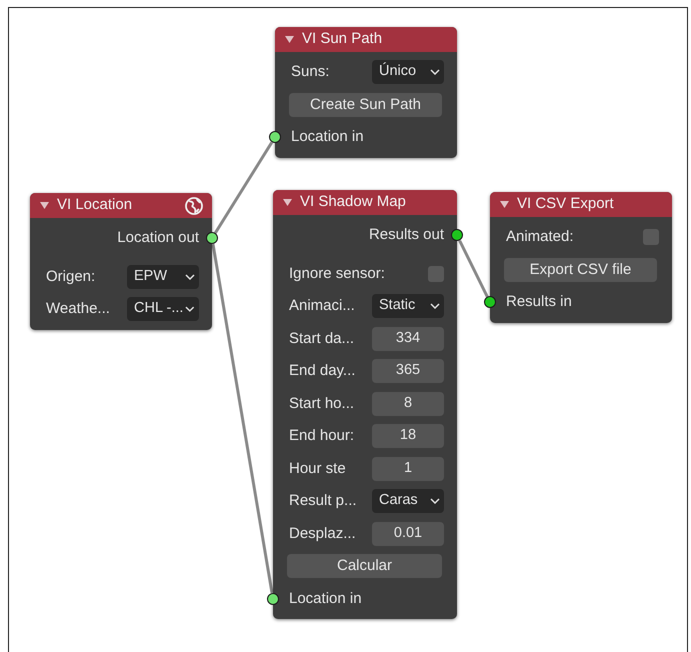  I want to click on node-title: VI CSV Export, so click(565, 204).